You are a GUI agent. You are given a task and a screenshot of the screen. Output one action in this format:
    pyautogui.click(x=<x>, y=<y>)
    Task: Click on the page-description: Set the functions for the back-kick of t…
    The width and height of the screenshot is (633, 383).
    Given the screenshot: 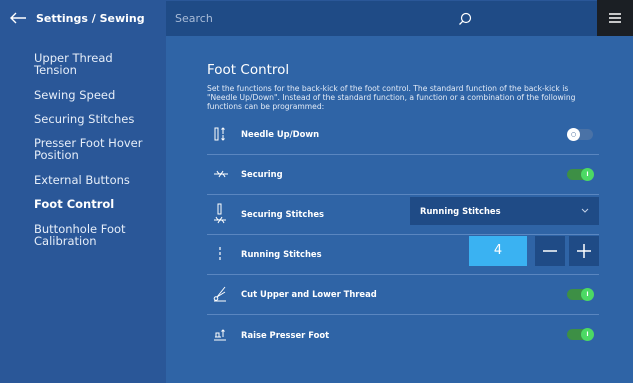 What is the action you would take?
    pyautogui.click(x=391, y=98)
    